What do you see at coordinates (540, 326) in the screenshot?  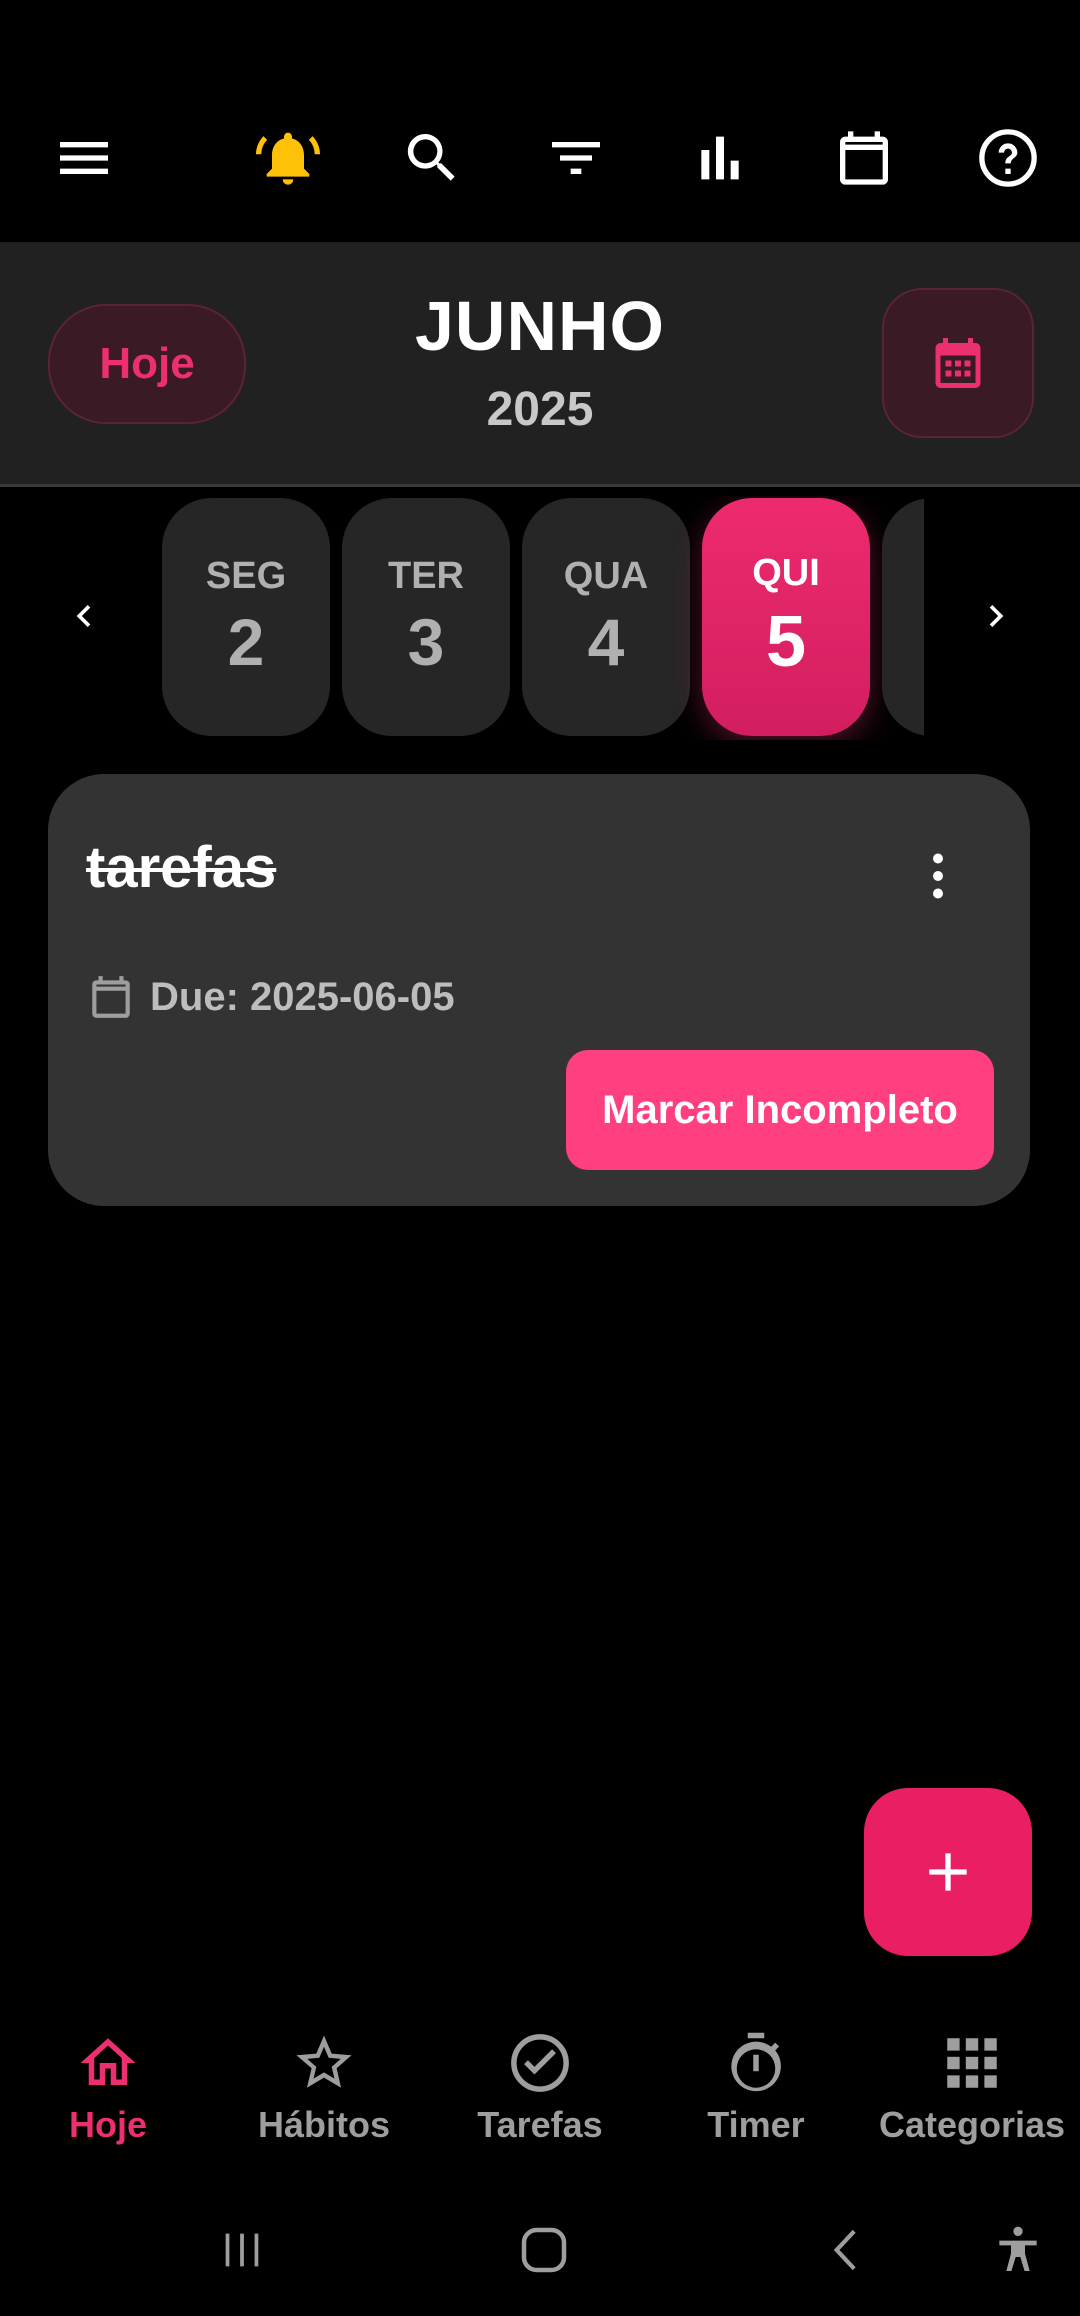 I see `month-title: JUNHO` at bounding box center [540, 326].